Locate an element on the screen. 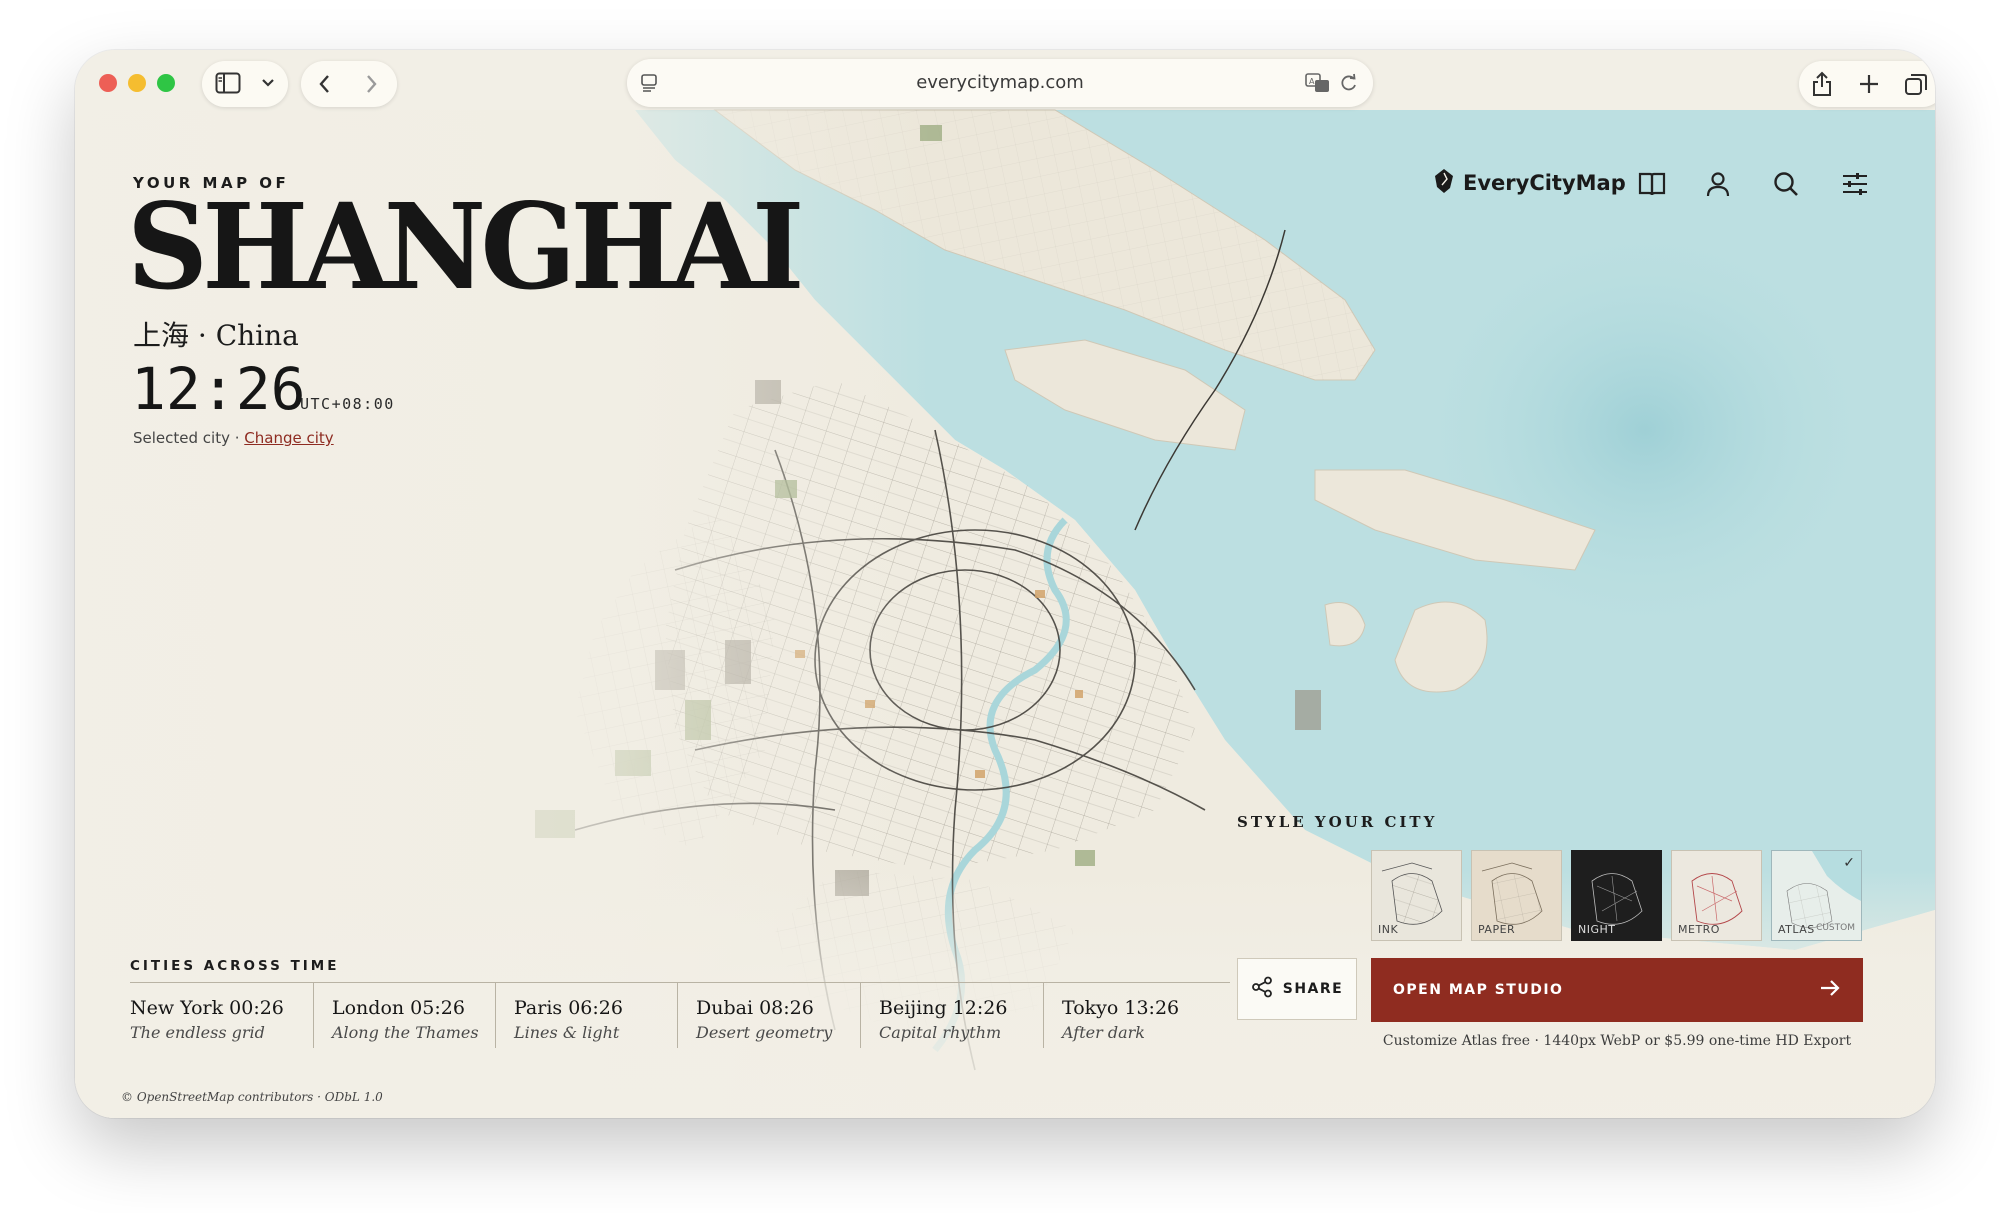 Image resolution: width=2000 pixels, height=1213 pixels. city-item-tagline: The endless grid is located at coordinates (197, 1032).